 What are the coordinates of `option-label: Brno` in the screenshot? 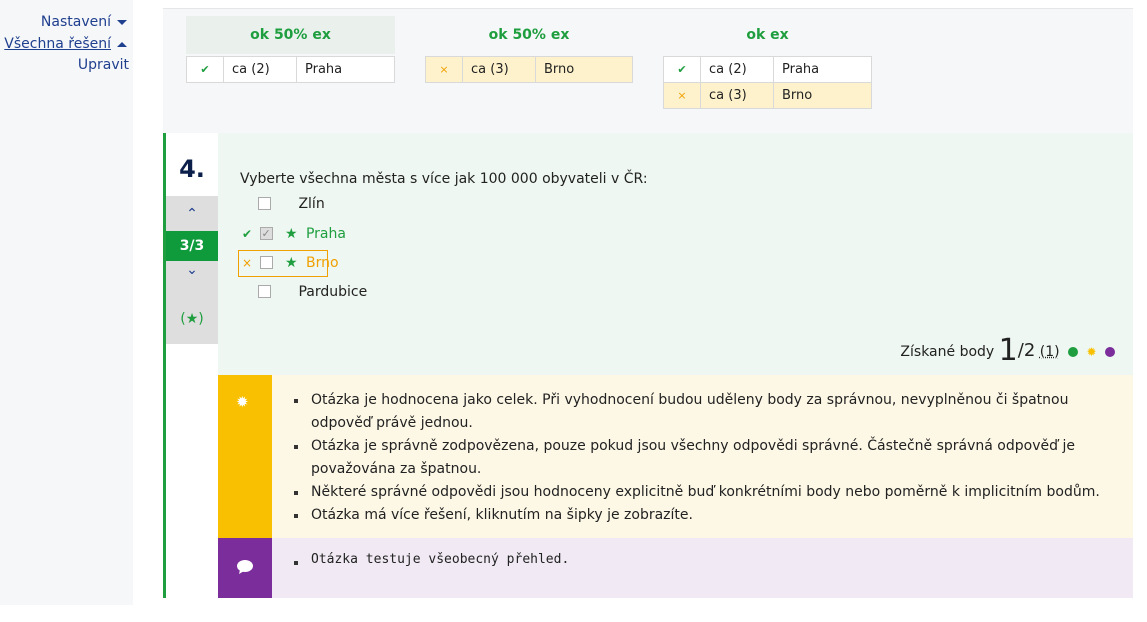 It's located at (322, 263).